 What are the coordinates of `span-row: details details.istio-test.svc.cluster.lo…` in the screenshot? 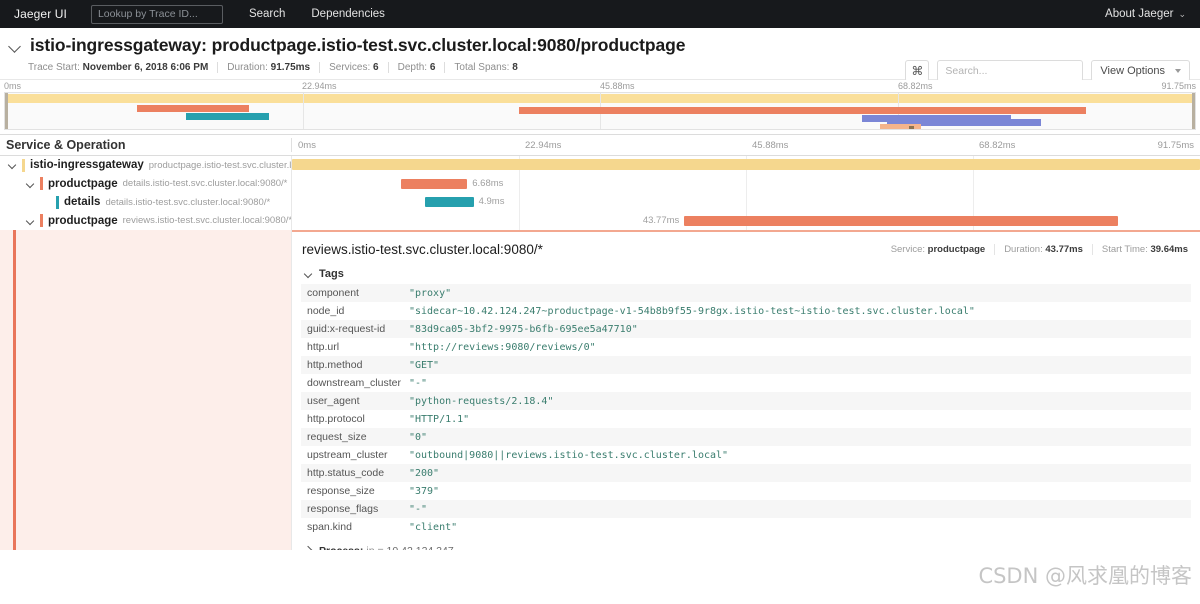 It's located at (600, 202).